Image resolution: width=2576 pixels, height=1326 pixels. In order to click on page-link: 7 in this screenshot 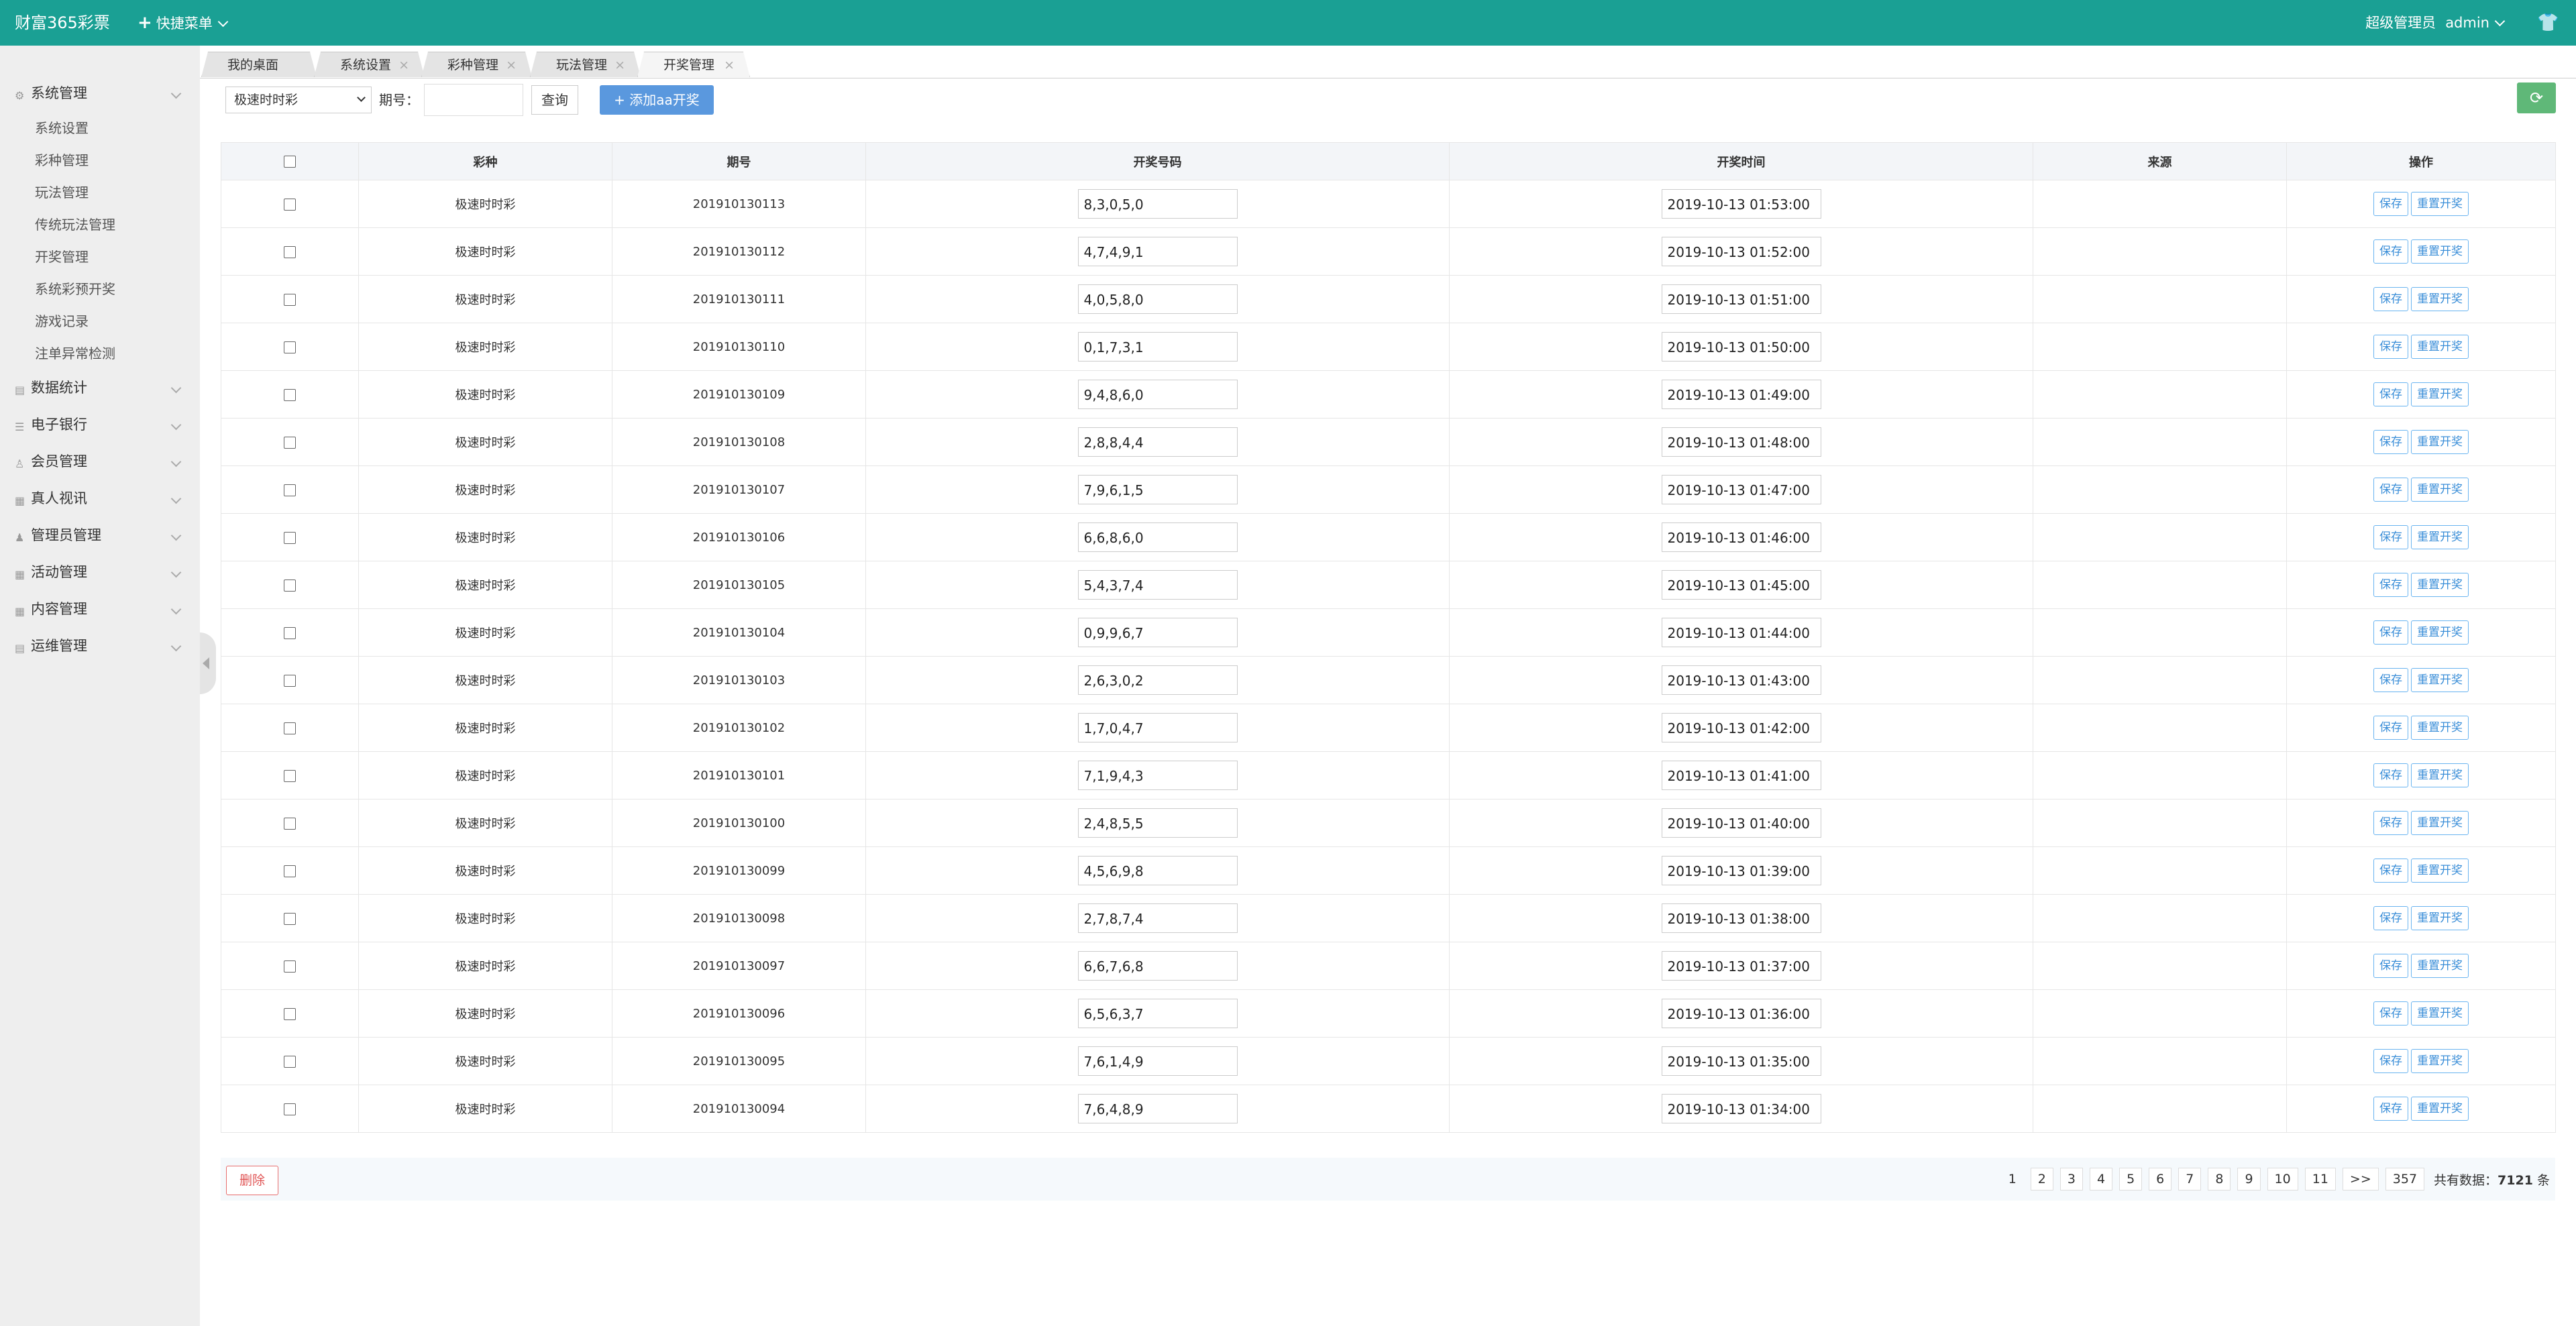, I will do `click(2190, 1180)`.